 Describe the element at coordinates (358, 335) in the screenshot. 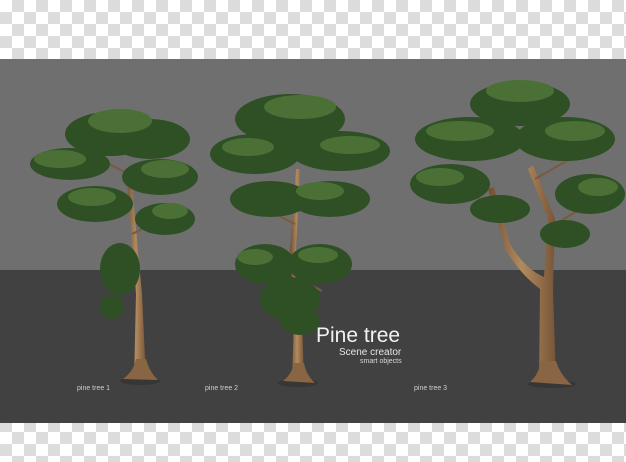

I see `page-title: Pine tree` at that location.